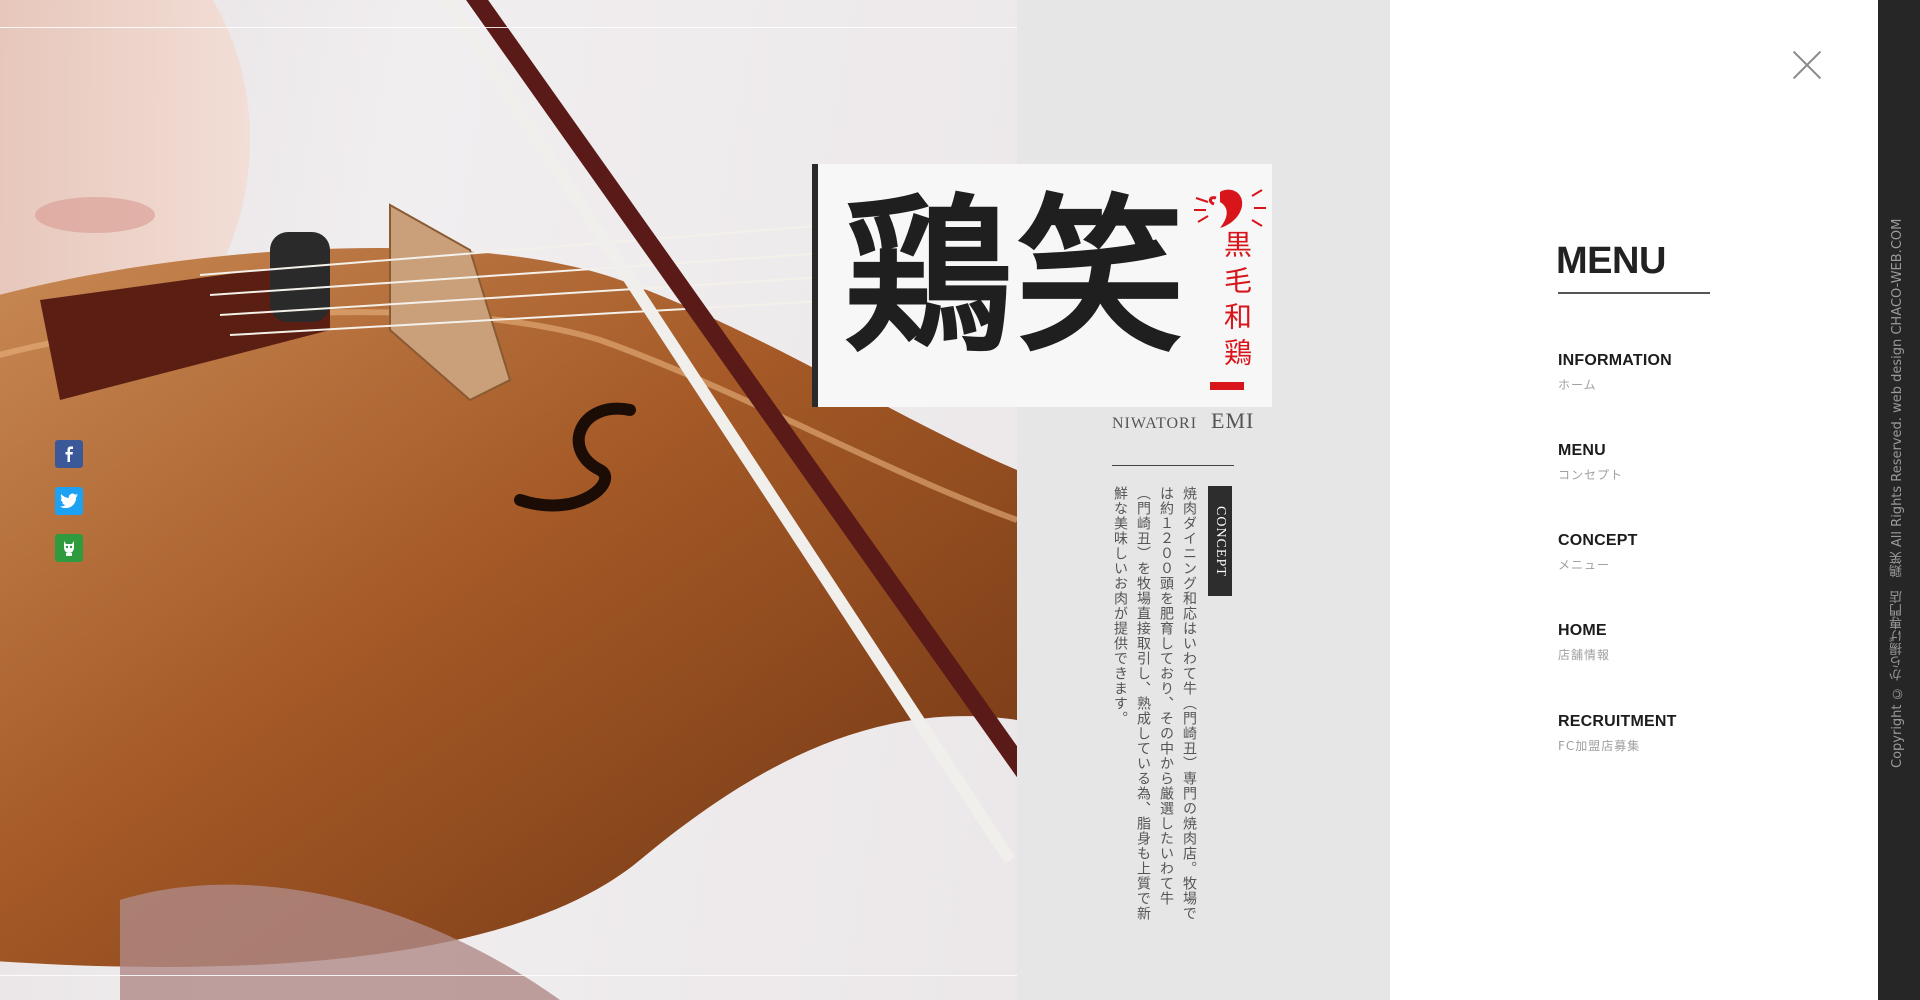  What do you see at coordinates (1807, 65) in the screenshot?
I see `close-icon` at bounding box center [1807, 65].